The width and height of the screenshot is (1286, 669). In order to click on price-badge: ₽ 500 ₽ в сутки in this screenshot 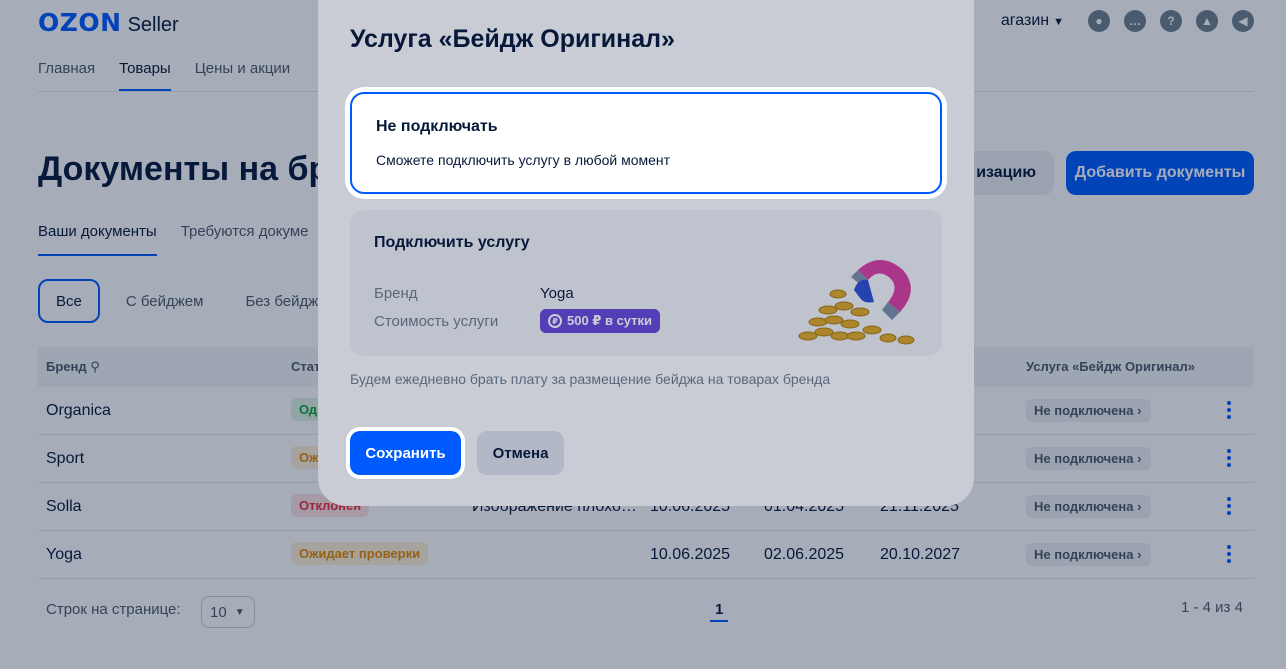, I will do `click(600, 321)`.